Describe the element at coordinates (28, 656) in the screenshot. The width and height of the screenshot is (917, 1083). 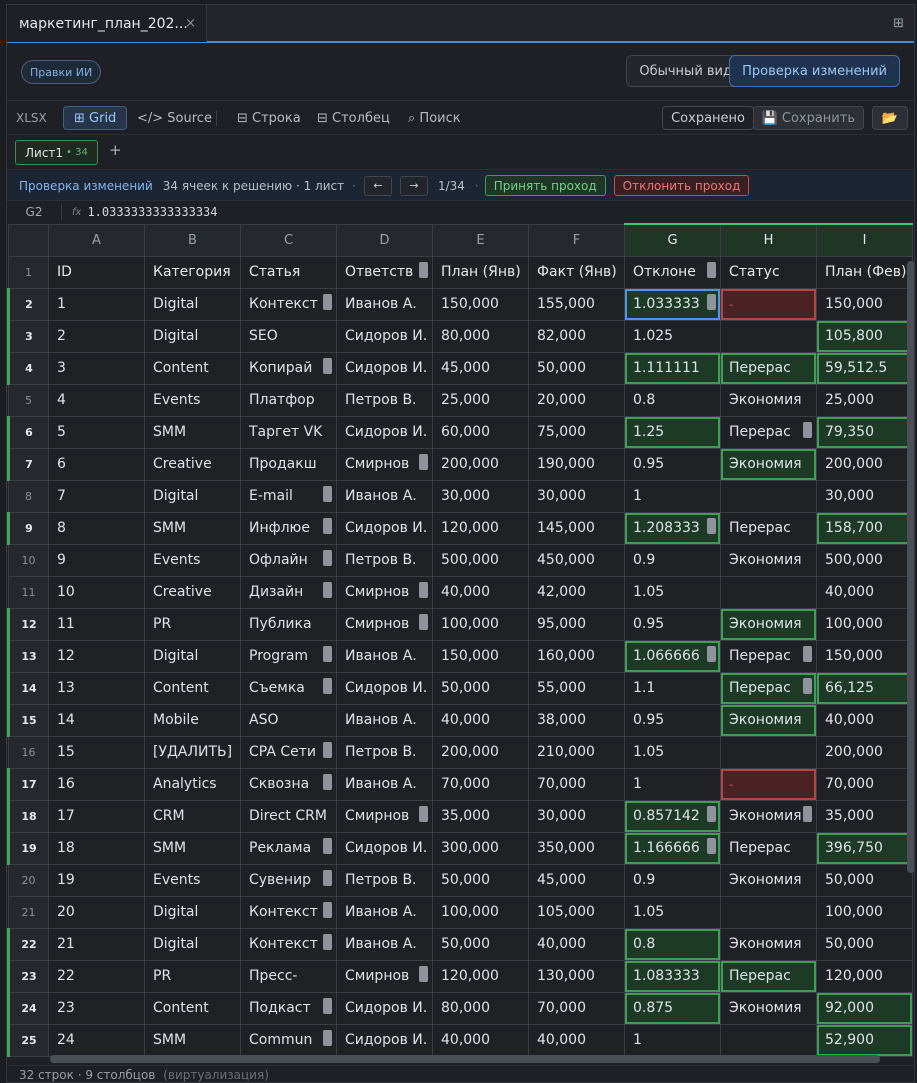
I see `row-header: 13` at that location.